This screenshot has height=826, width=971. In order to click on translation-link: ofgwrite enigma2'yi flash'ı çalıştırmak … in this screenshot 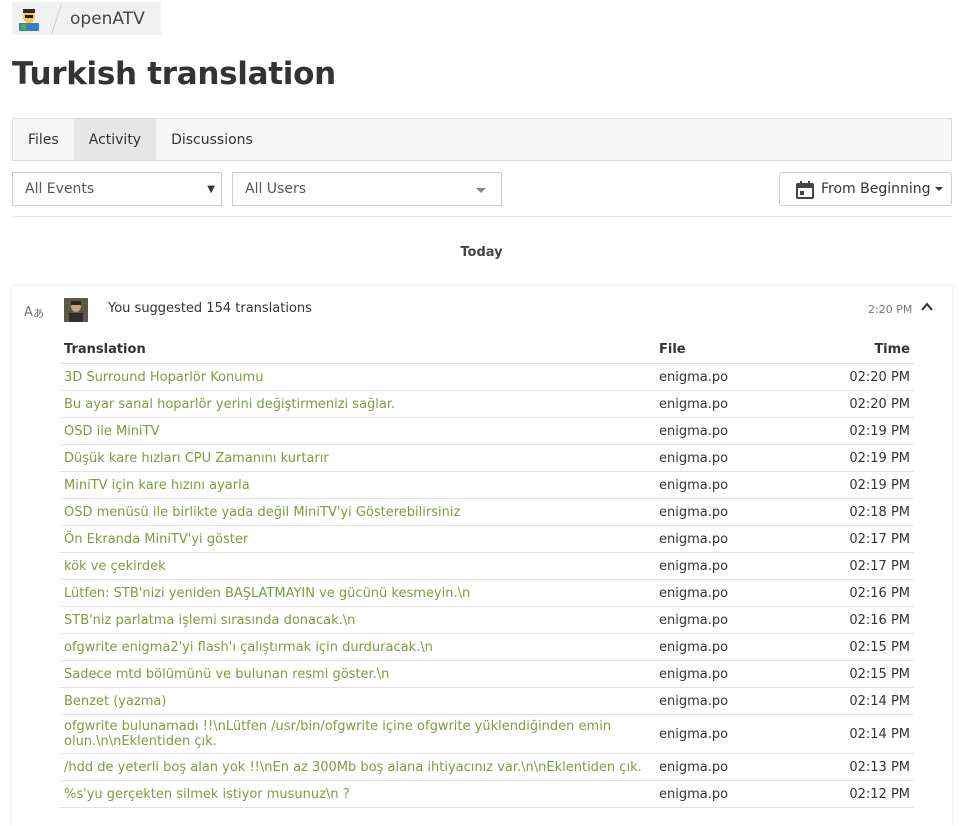, I will do `click(248, 647)`.